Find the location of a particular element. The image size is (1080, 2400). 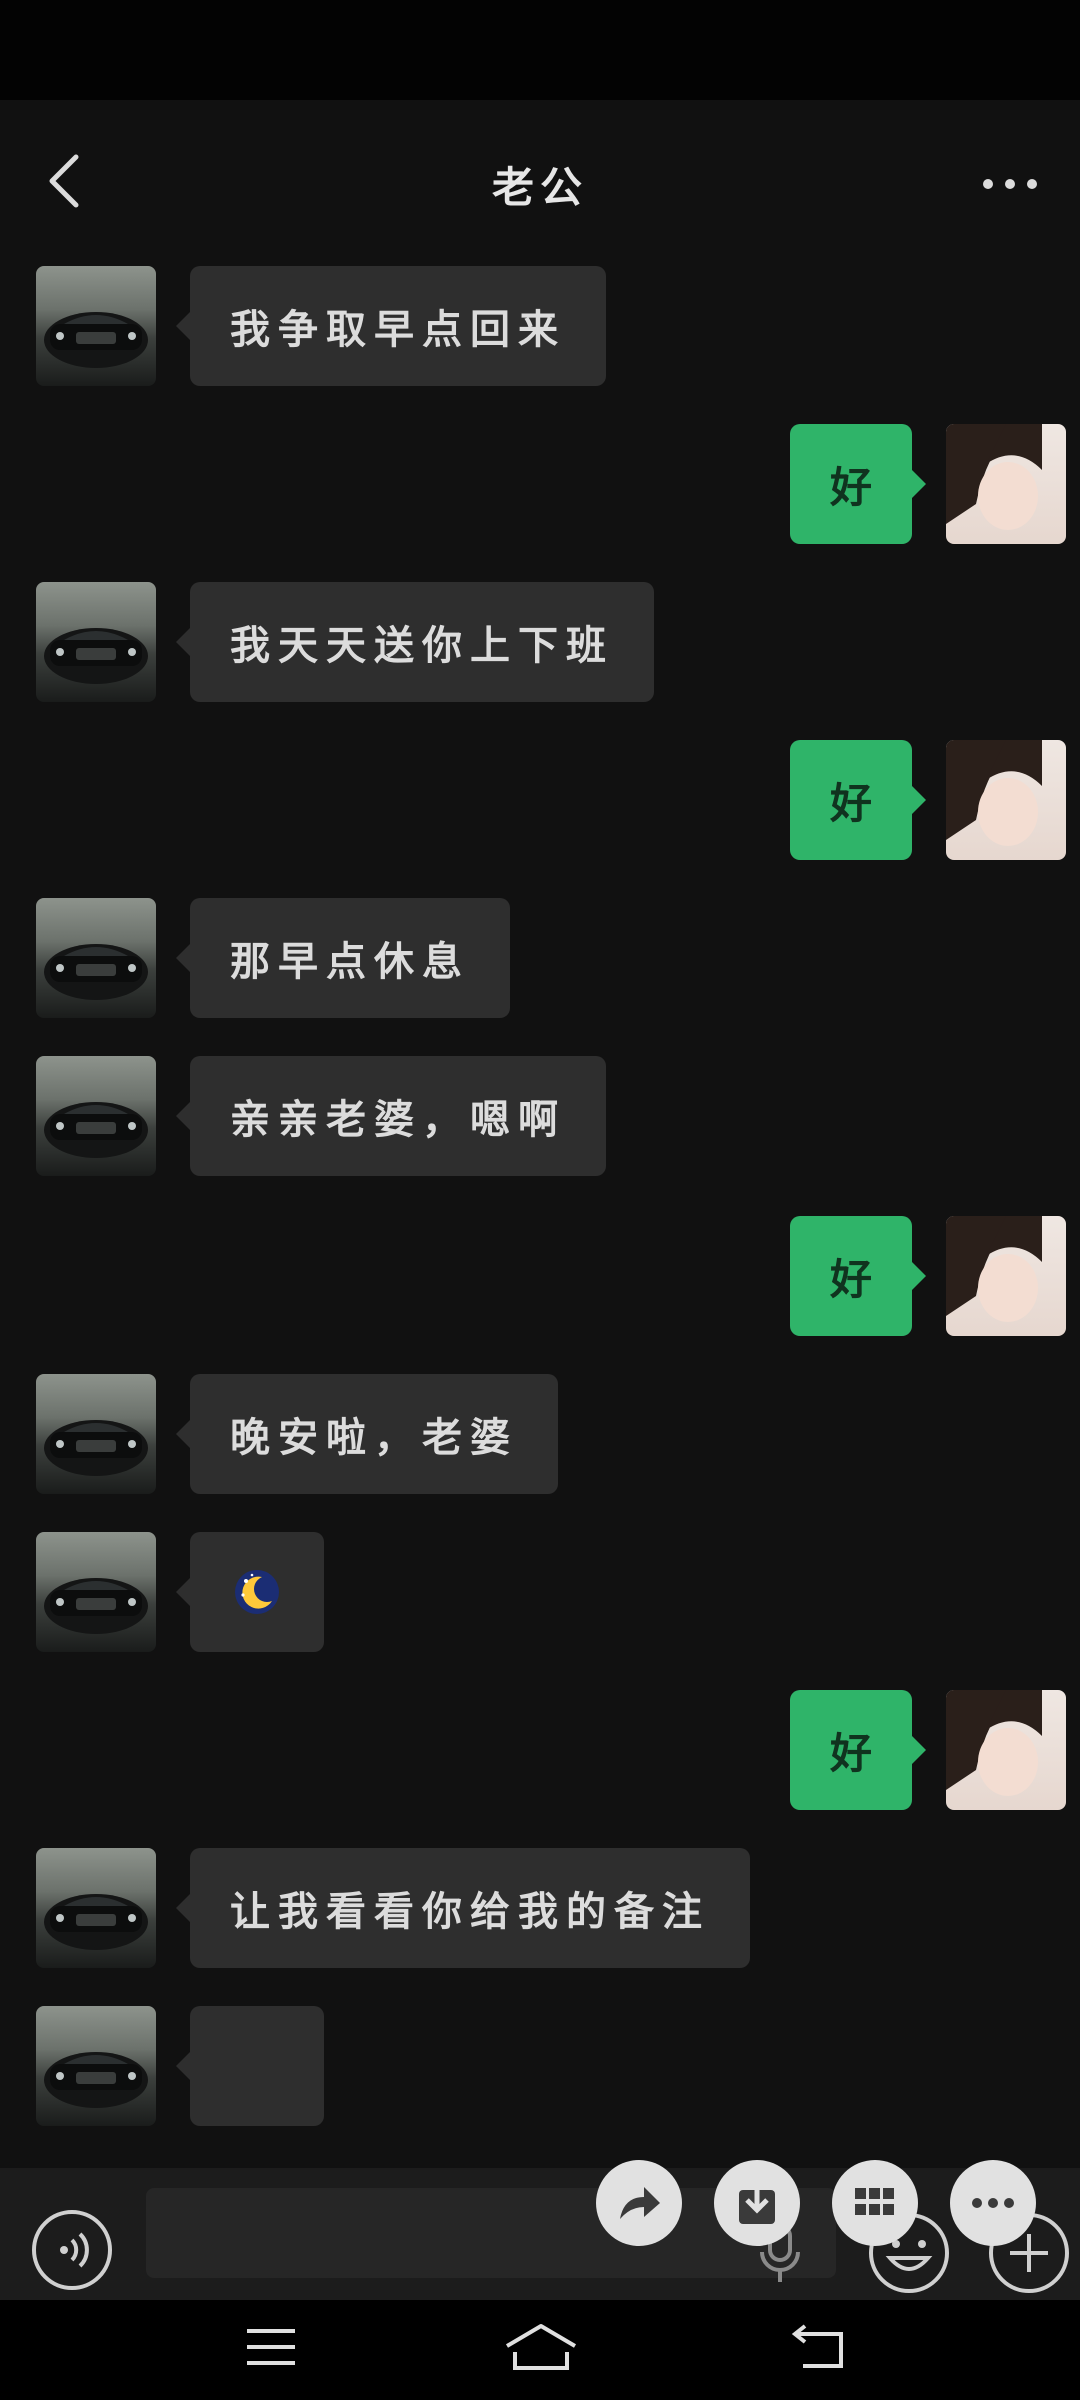

grid-icon is located at coordinates (874, 2201).